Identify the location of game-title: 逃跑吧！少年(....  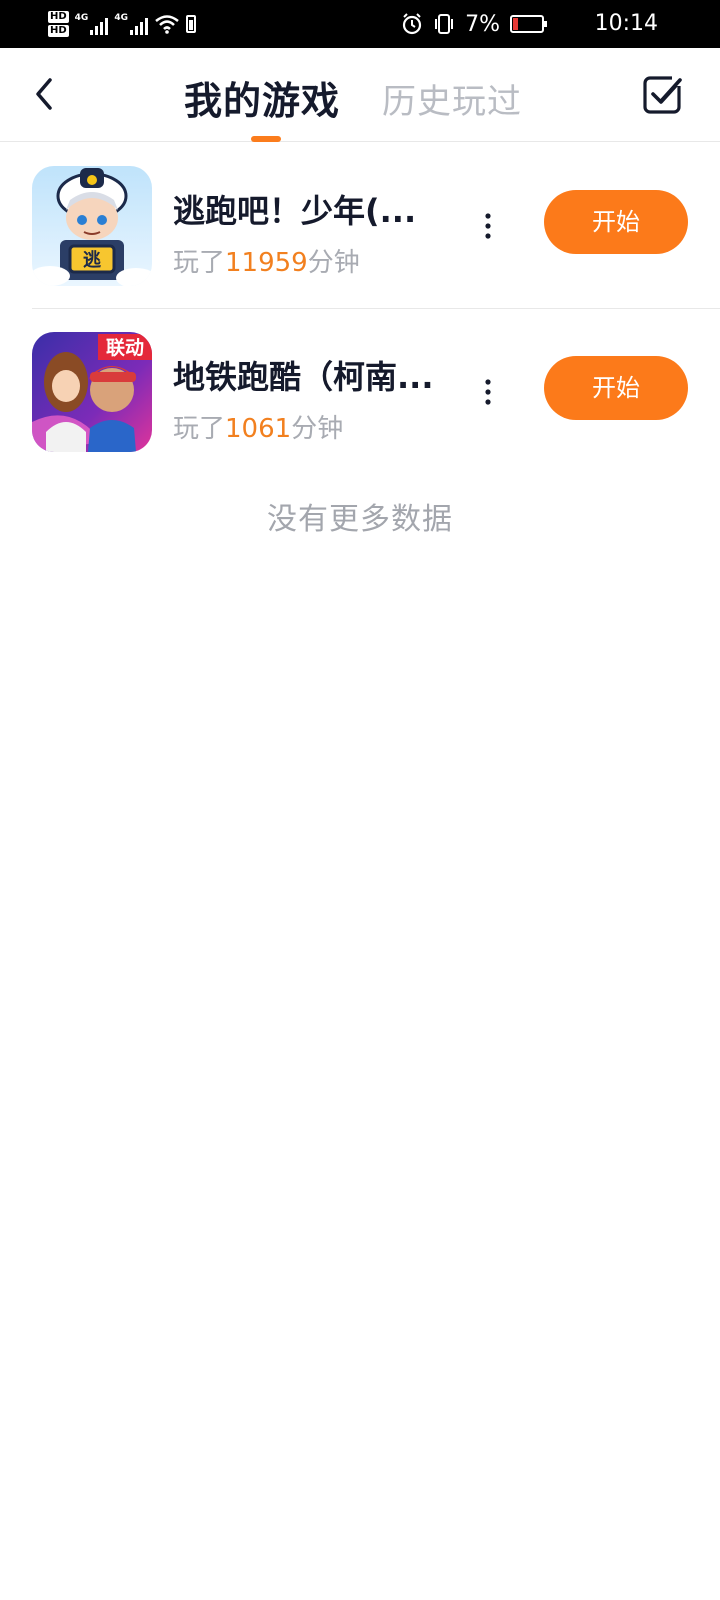
(313, 209).